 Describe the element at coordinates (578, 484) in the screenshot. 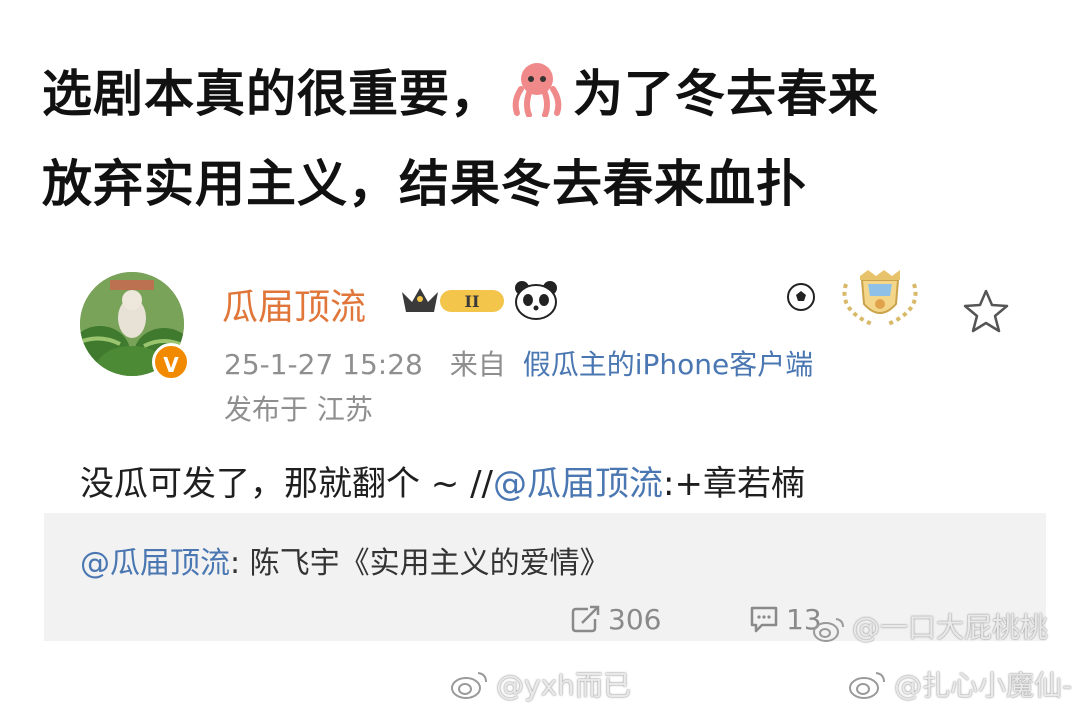

I see `body-mention-link: @瓜届顶流` at that location.